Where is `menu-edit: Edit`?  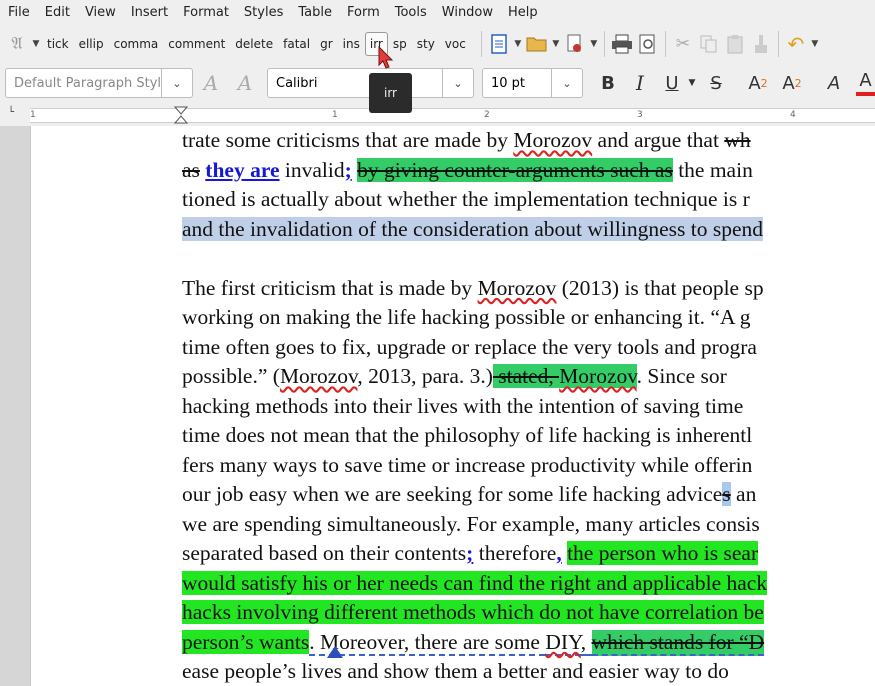
menu-edit: Edit is located at coordinates (57, 12).